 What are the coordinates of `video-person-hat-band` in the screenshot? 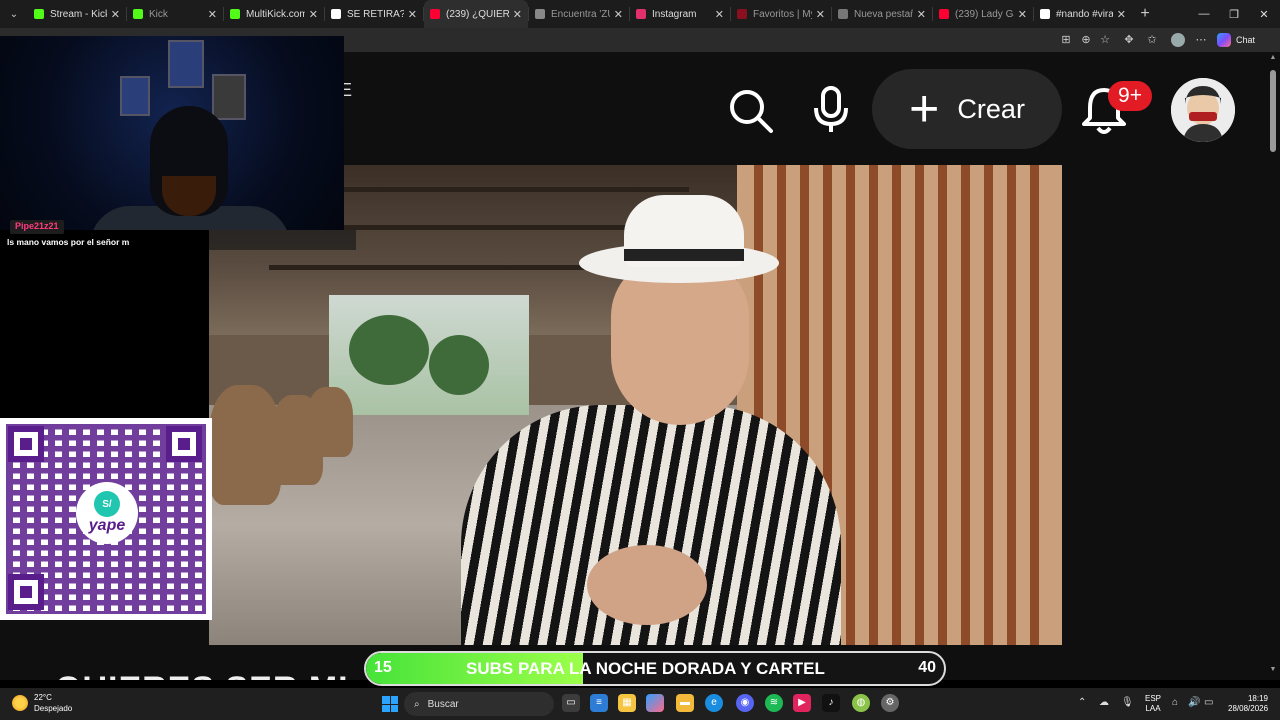 It's located at (684, 255).